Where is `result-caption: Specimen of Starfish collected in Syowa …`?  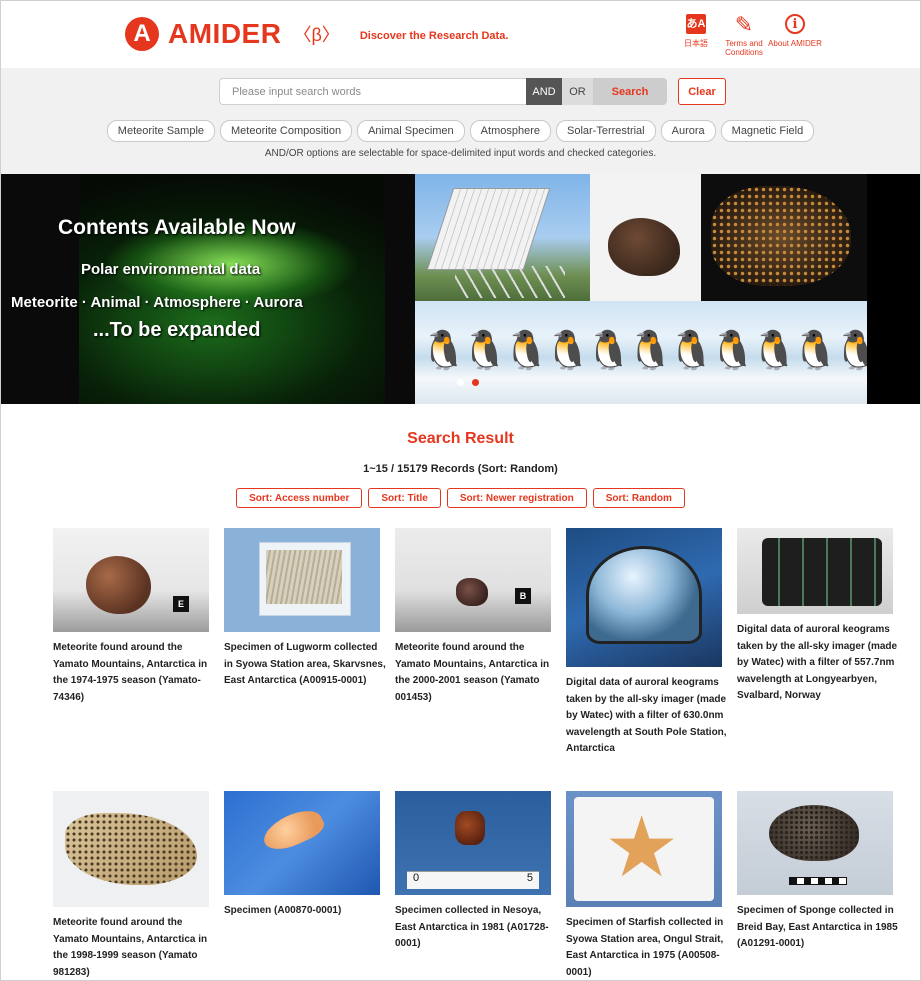 result-caption: Specimen of Starfish collected in Syowa … is located at coordinates (647, 947).